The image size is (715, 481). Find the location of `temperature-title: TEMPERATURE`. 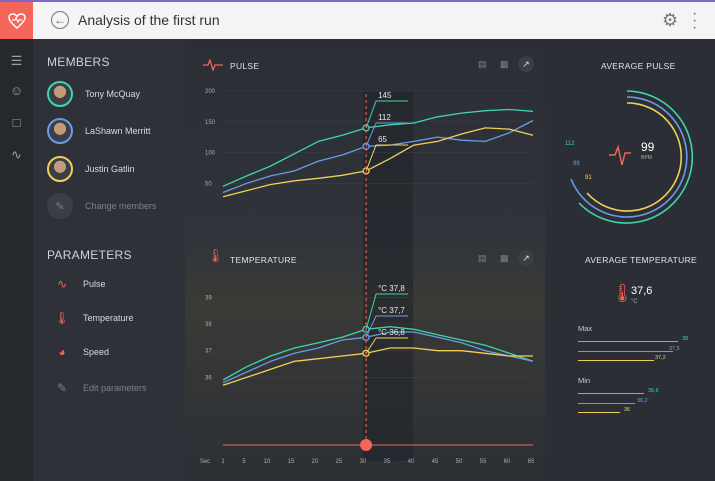

temperature-title: TEMPERATURE is located at coordinates (263, 260).